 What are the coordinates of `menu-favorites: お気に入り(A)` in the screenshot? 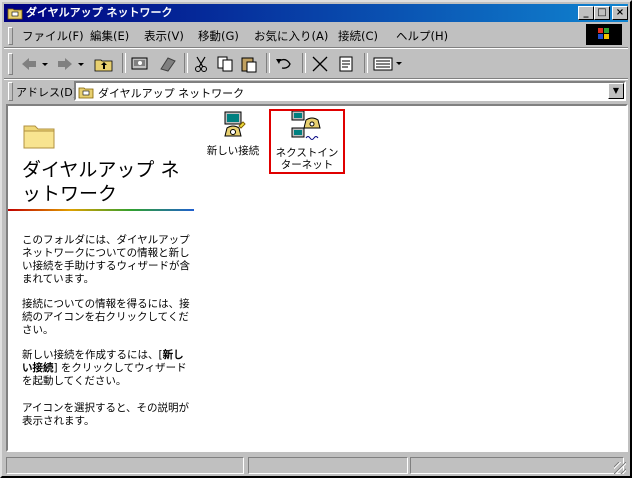 It's located at (291, 36).